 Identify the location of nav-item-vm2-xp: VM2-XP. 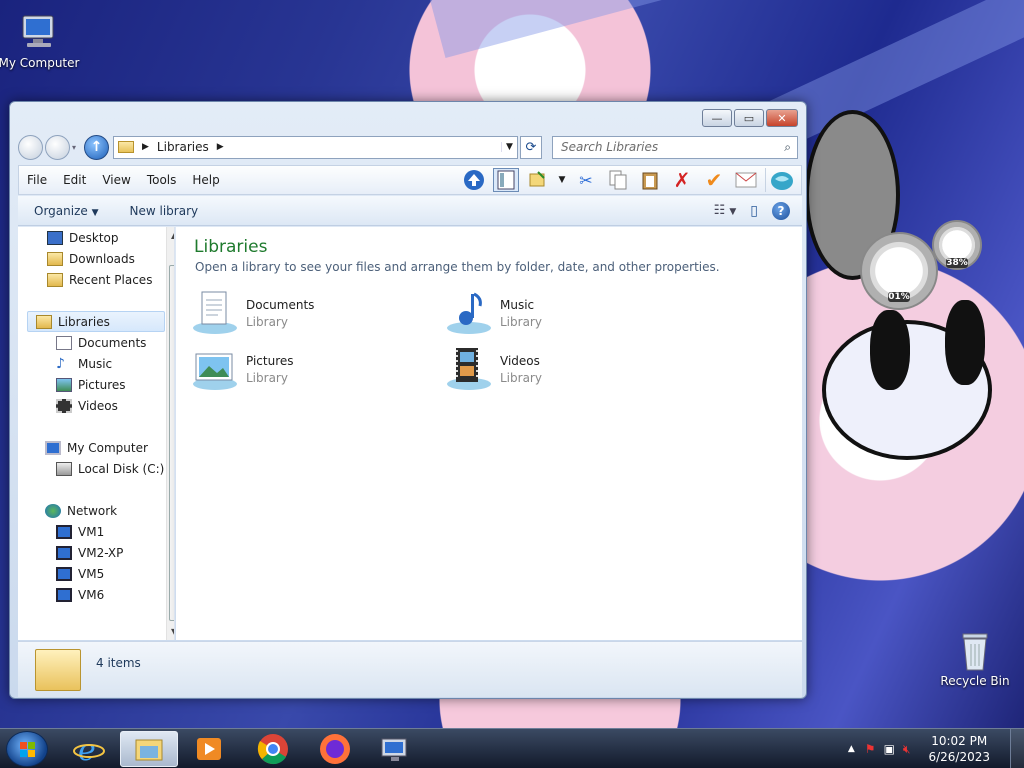
(89, 552).